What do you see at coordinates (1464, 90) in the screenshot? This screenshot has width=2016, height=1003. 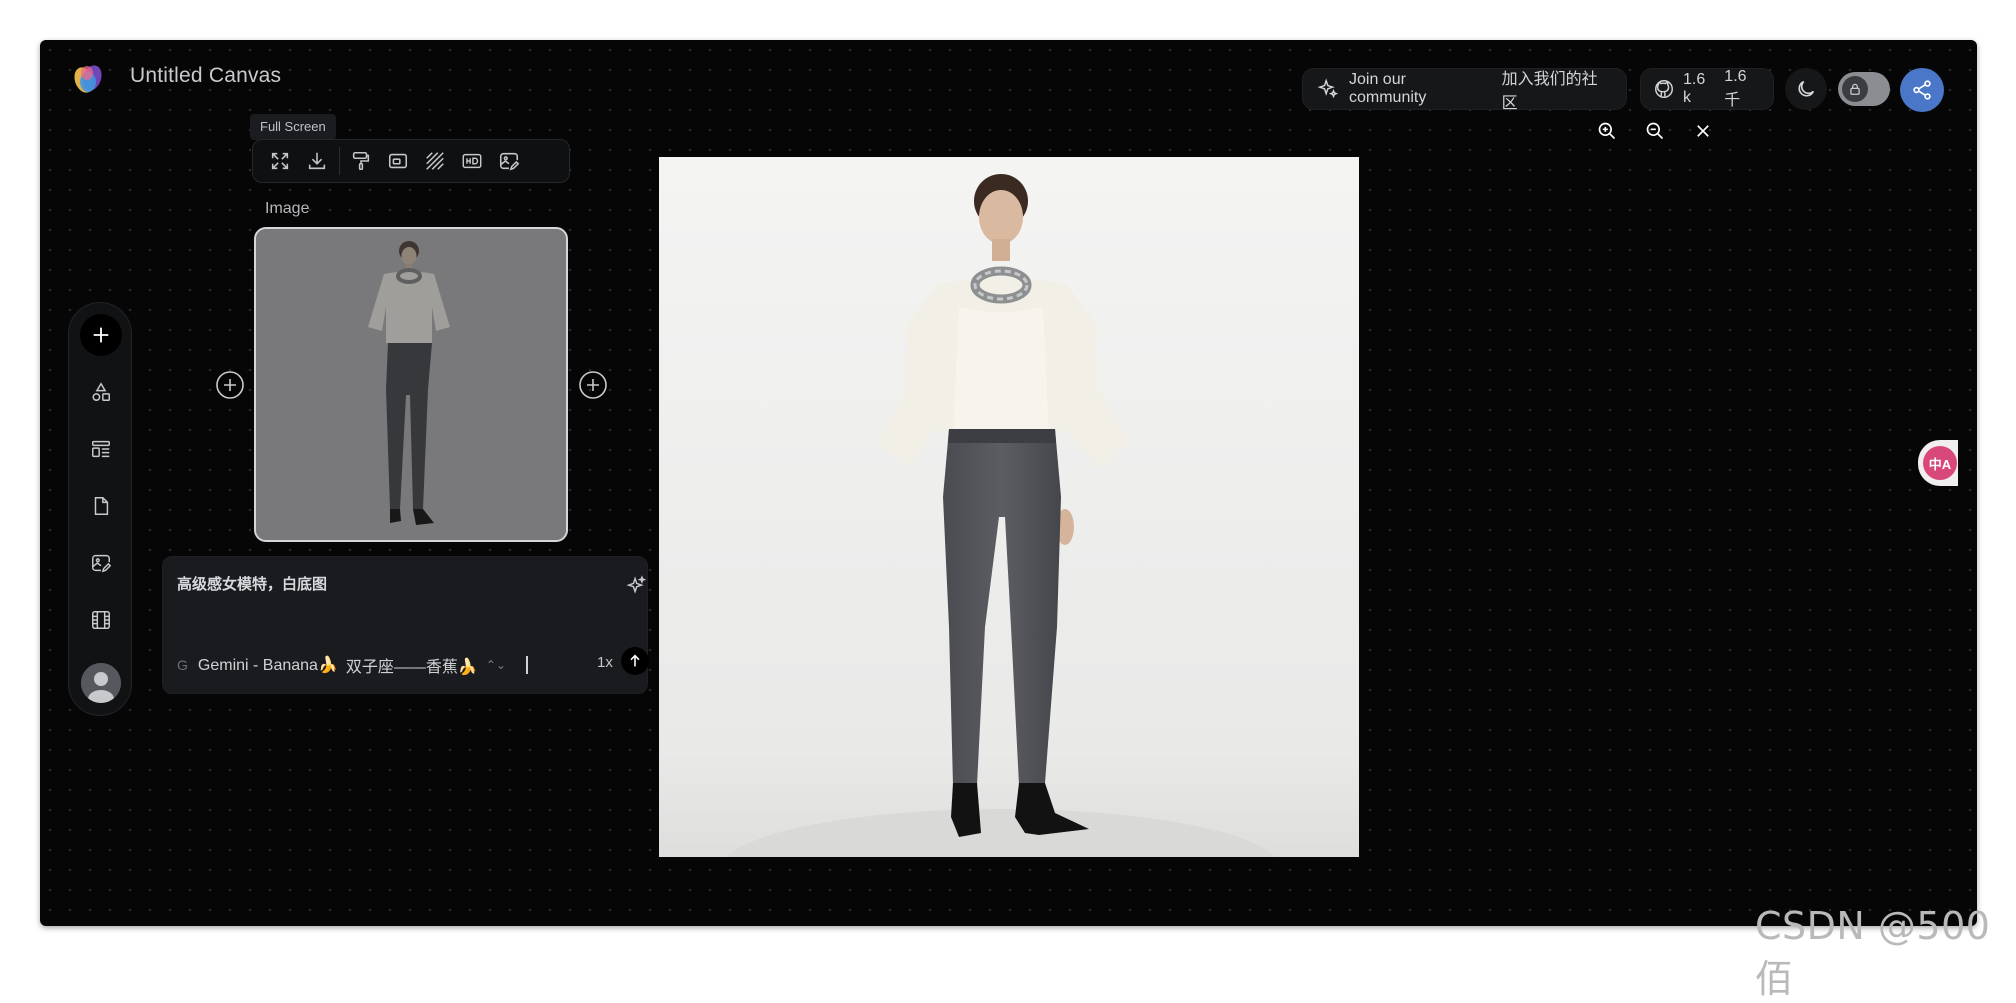 I see `join-community-button: Join our community 加入我们的社区` at bounding box center [1464, 90].